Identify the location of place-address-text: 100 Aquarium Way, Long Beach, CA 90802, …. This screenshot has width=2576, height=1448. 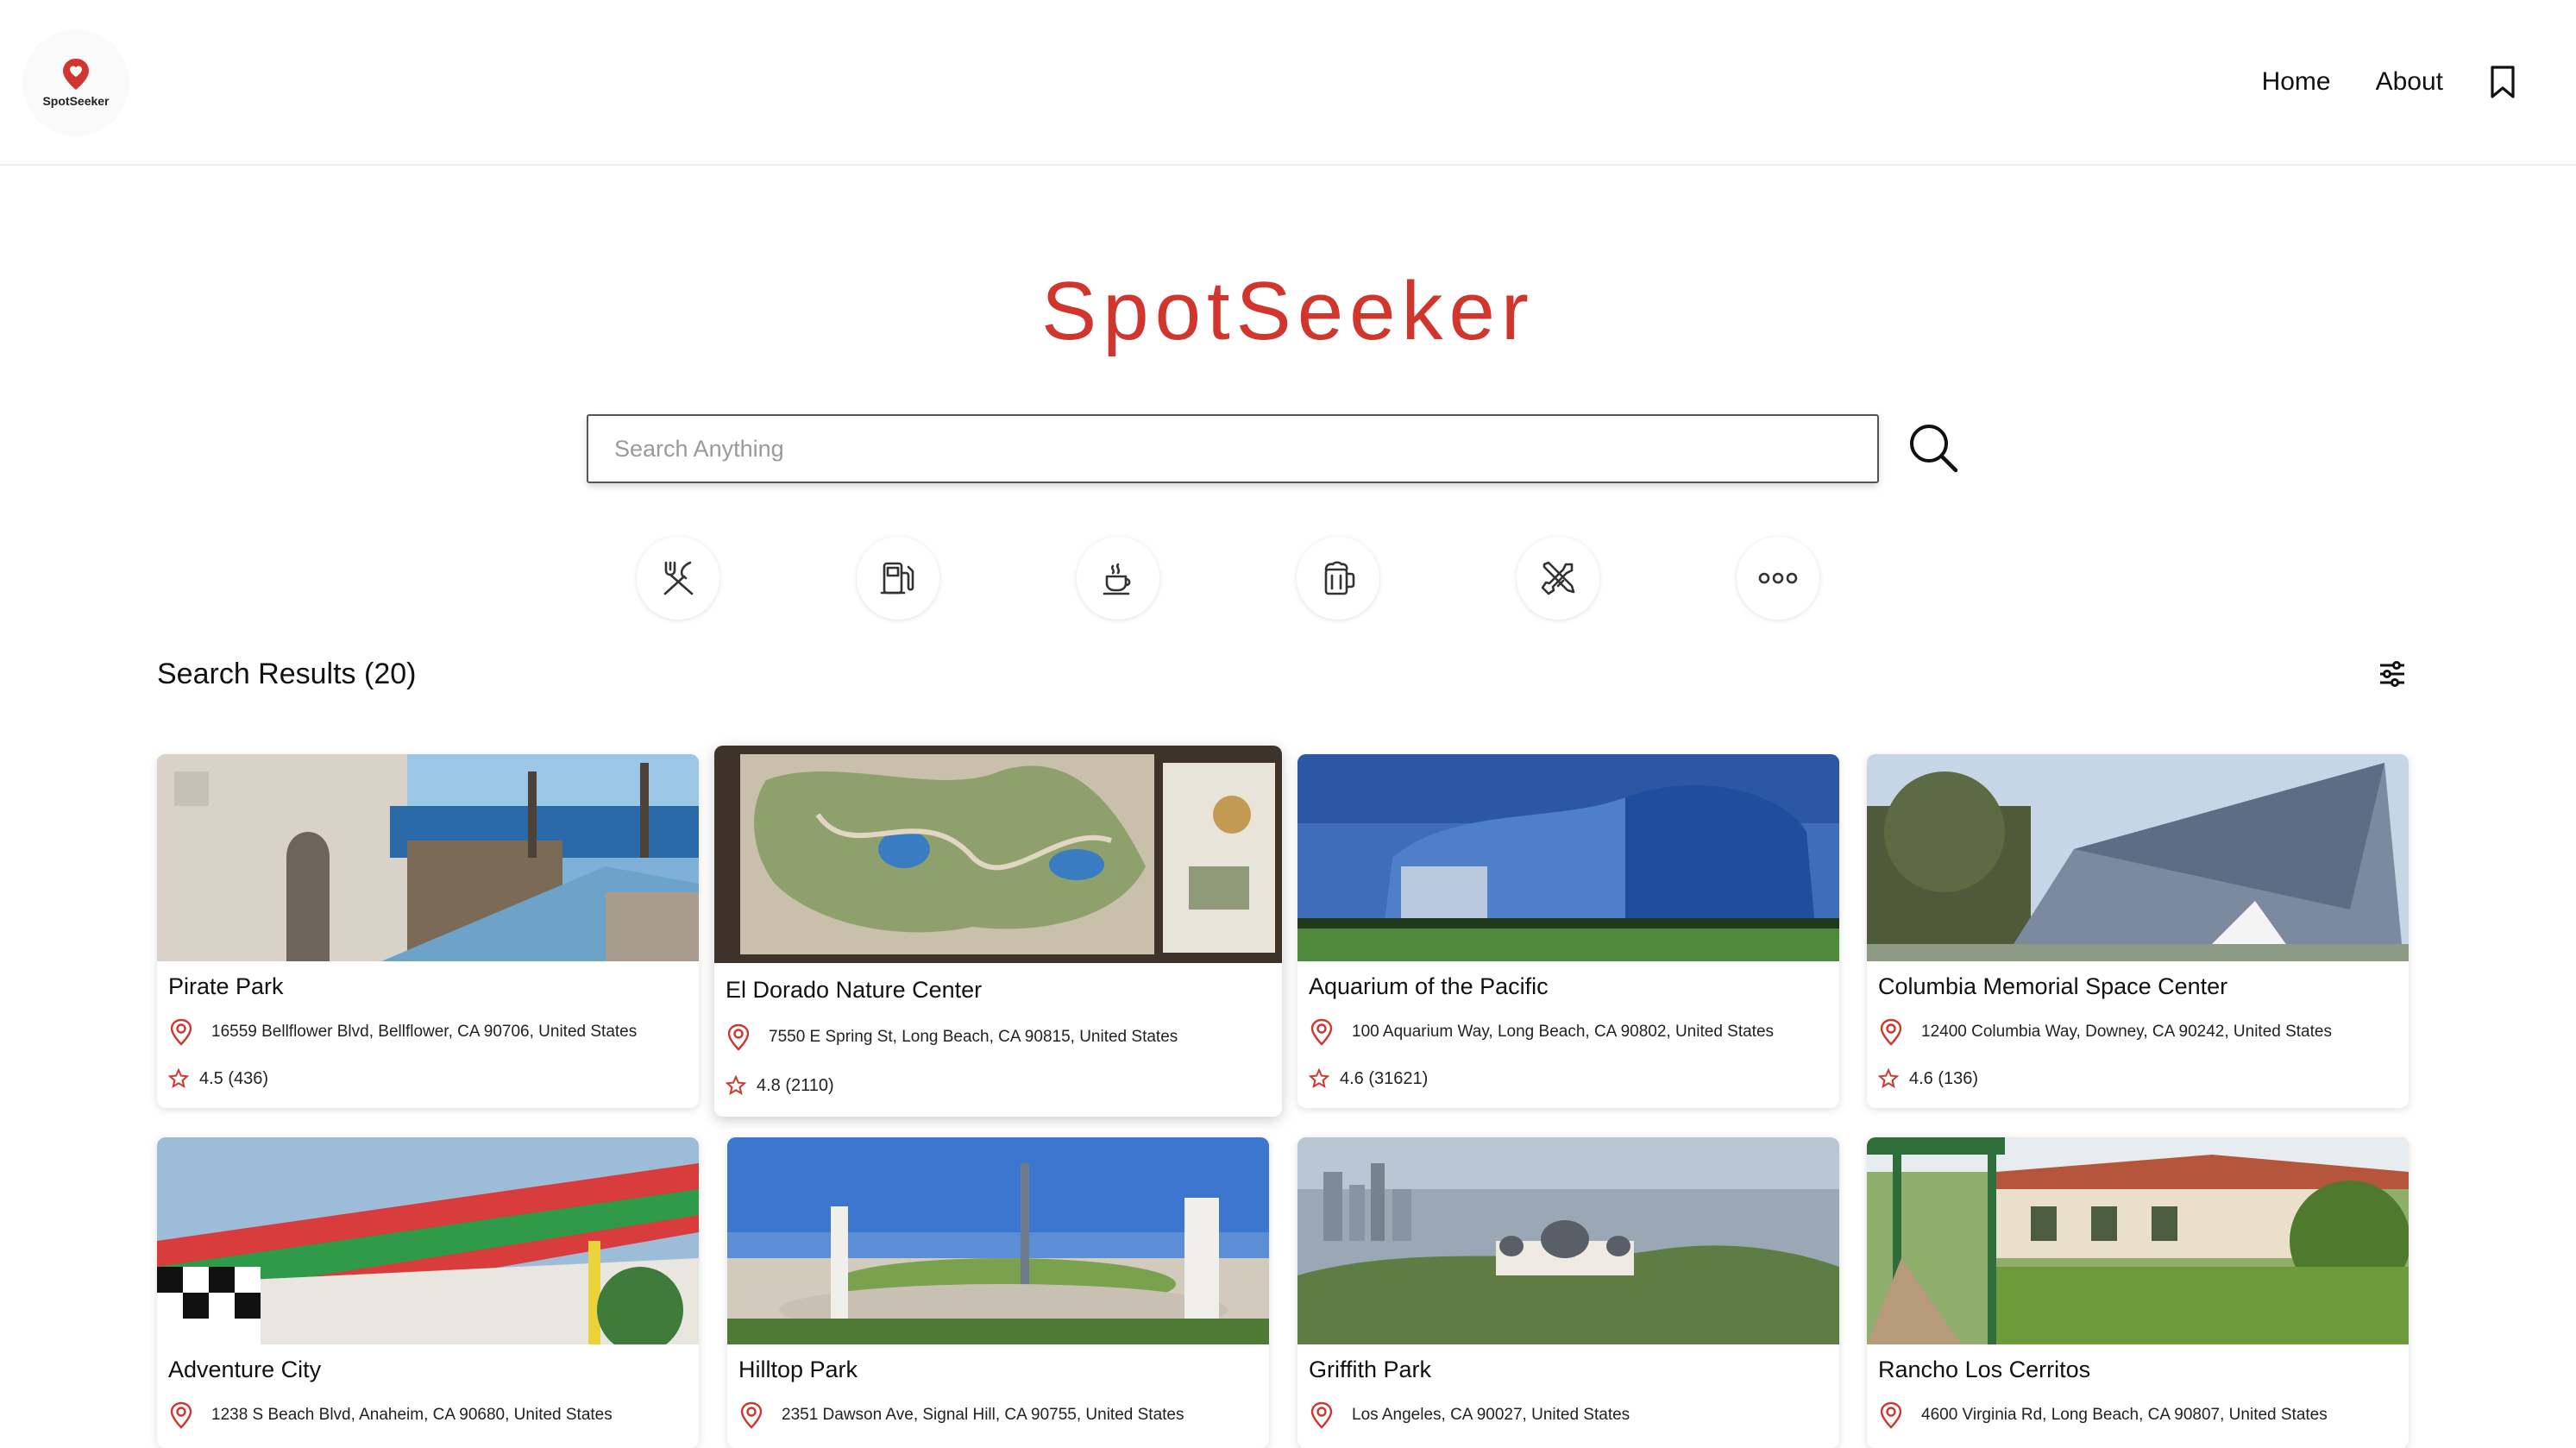
(1563, 1032).